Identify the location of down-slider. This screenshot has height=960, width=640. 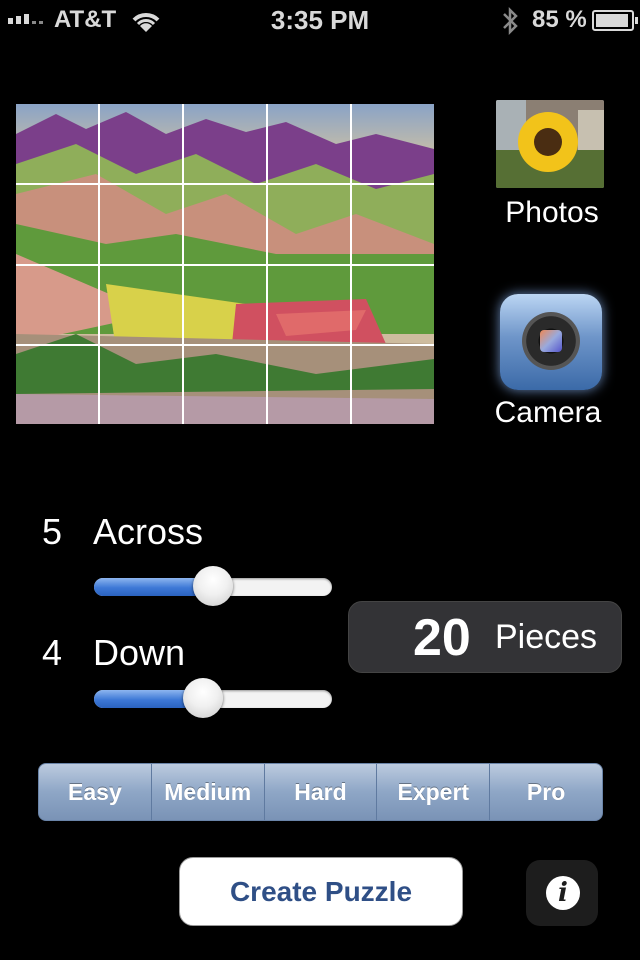
(213, 698).